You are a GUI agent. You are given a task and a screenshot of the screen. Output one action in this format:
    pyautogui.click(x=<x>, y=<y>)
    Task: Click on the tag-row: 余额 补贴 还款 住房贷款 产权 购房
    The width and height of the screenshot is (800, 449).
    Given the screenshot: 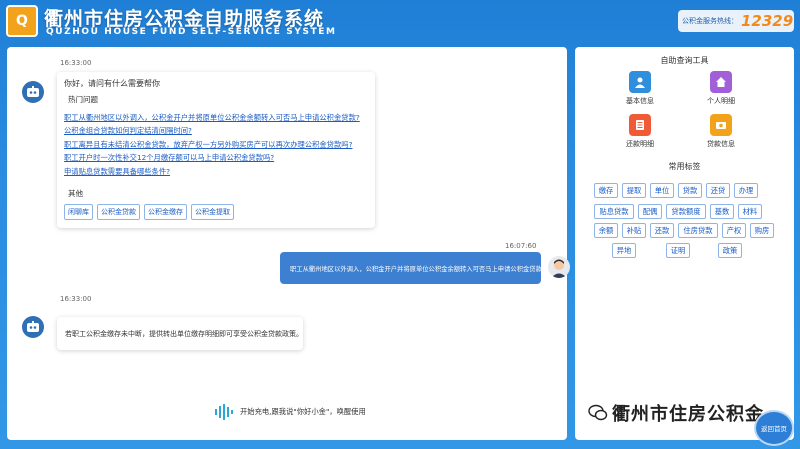 What is the action you would take?
    pyautogui.click(x=684, y=230)
    